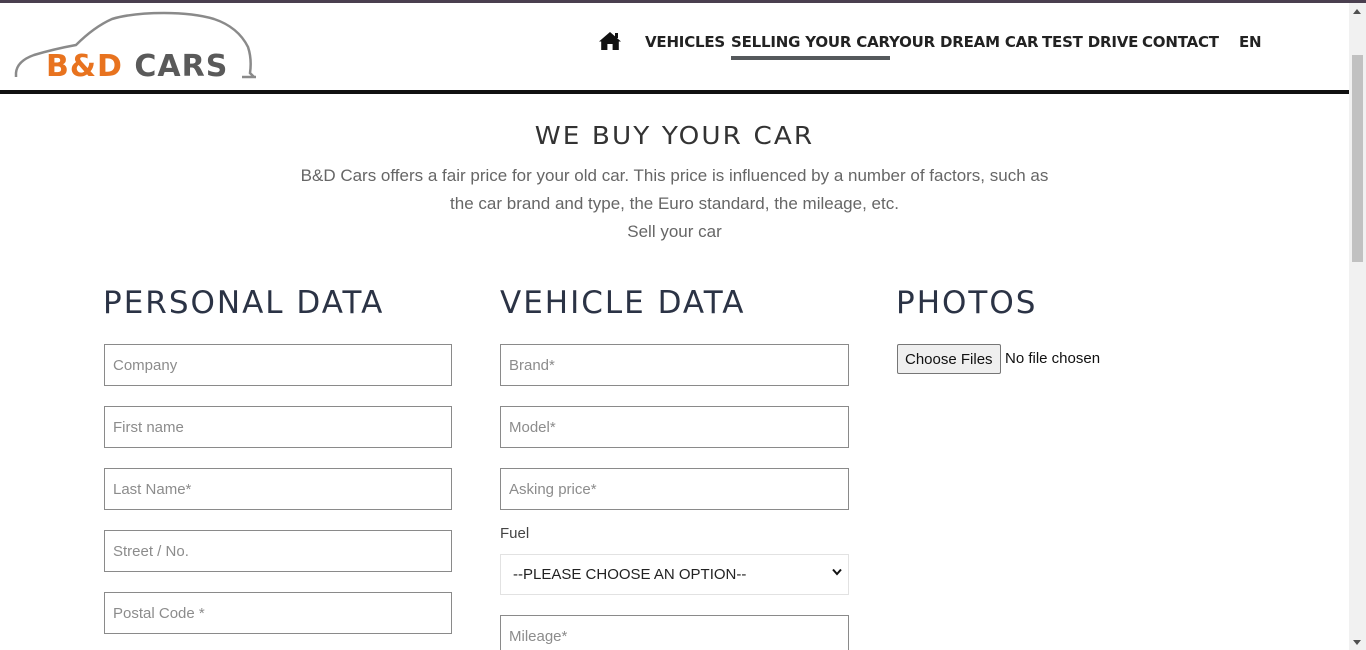 This screenshot has height=650, width=1366. I want to click on company-input, so click(278, 365).